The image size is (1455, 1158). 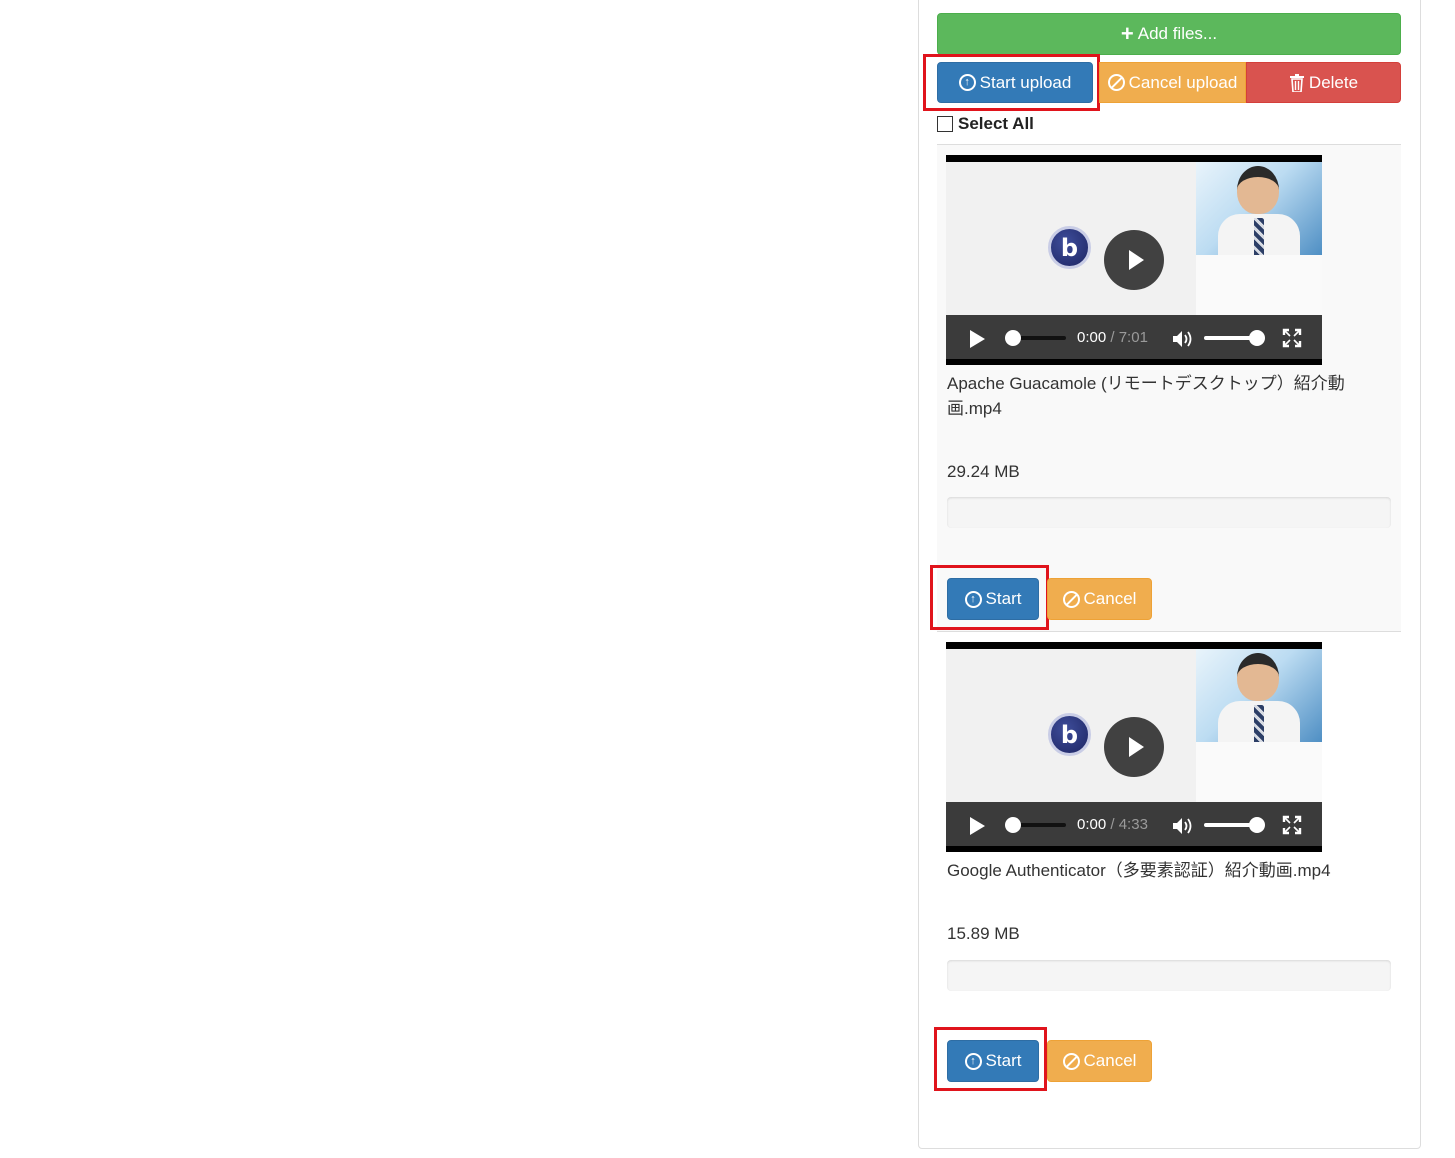 What do you see at coordinates (983, 933) in the screenshot?
I see `file-size: 15.89 MB` at bounding box center [983, 933].